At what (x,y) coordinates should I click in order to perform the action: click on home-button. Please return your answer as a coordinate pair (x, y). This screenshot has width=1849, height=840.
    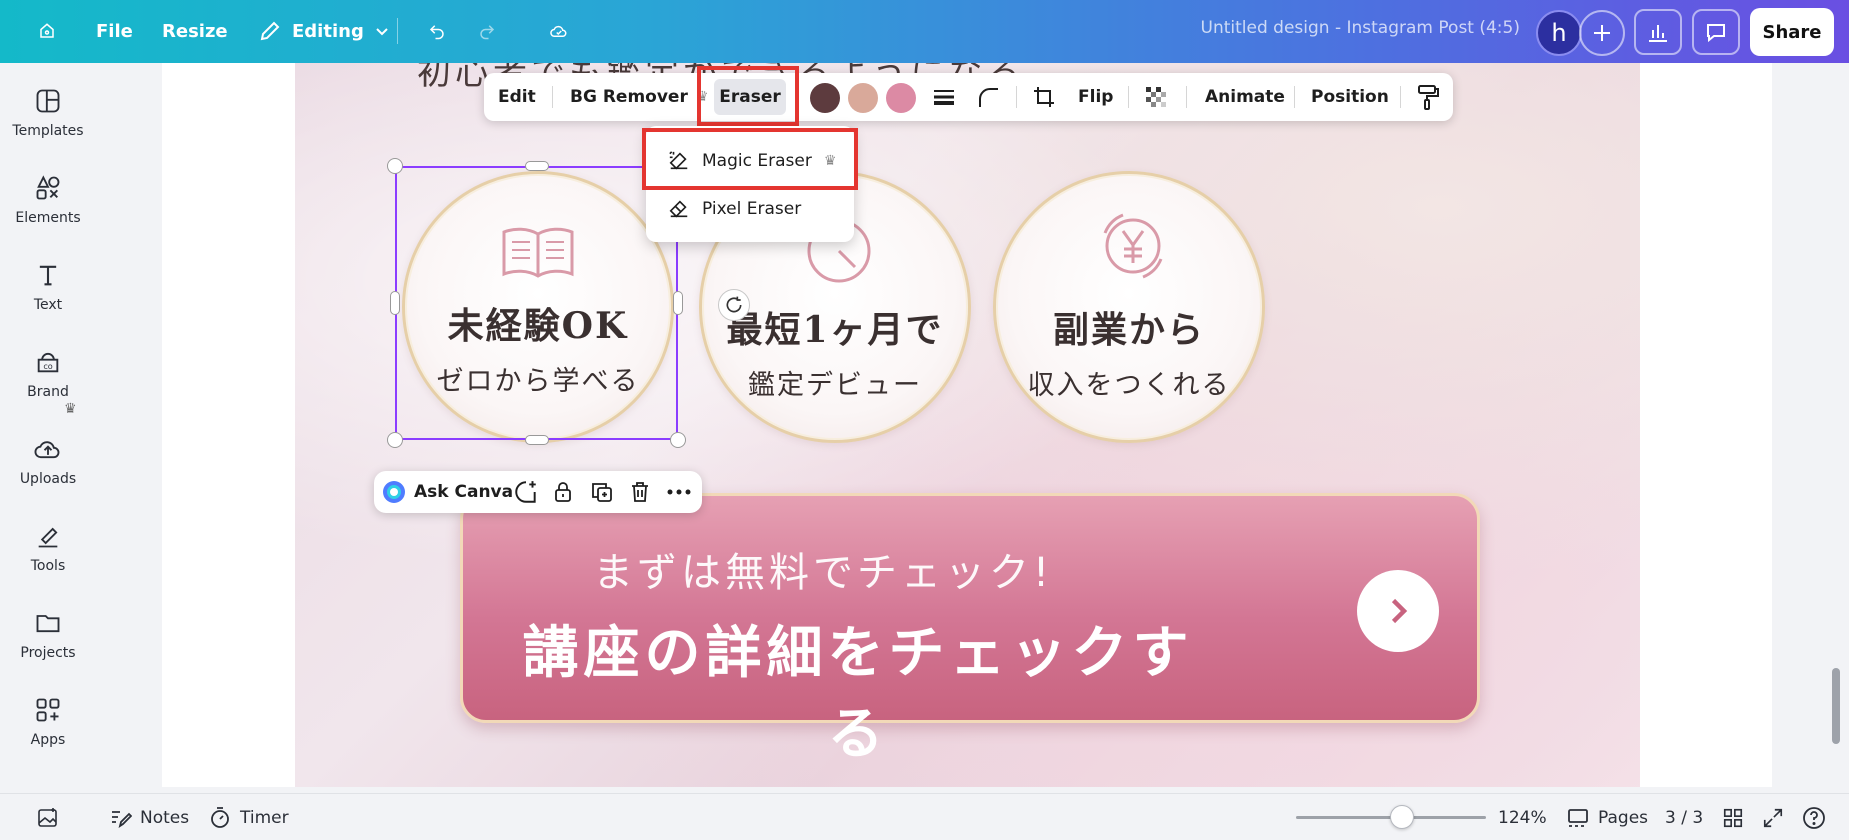
    Looking at the image, I should click on (47, 31).